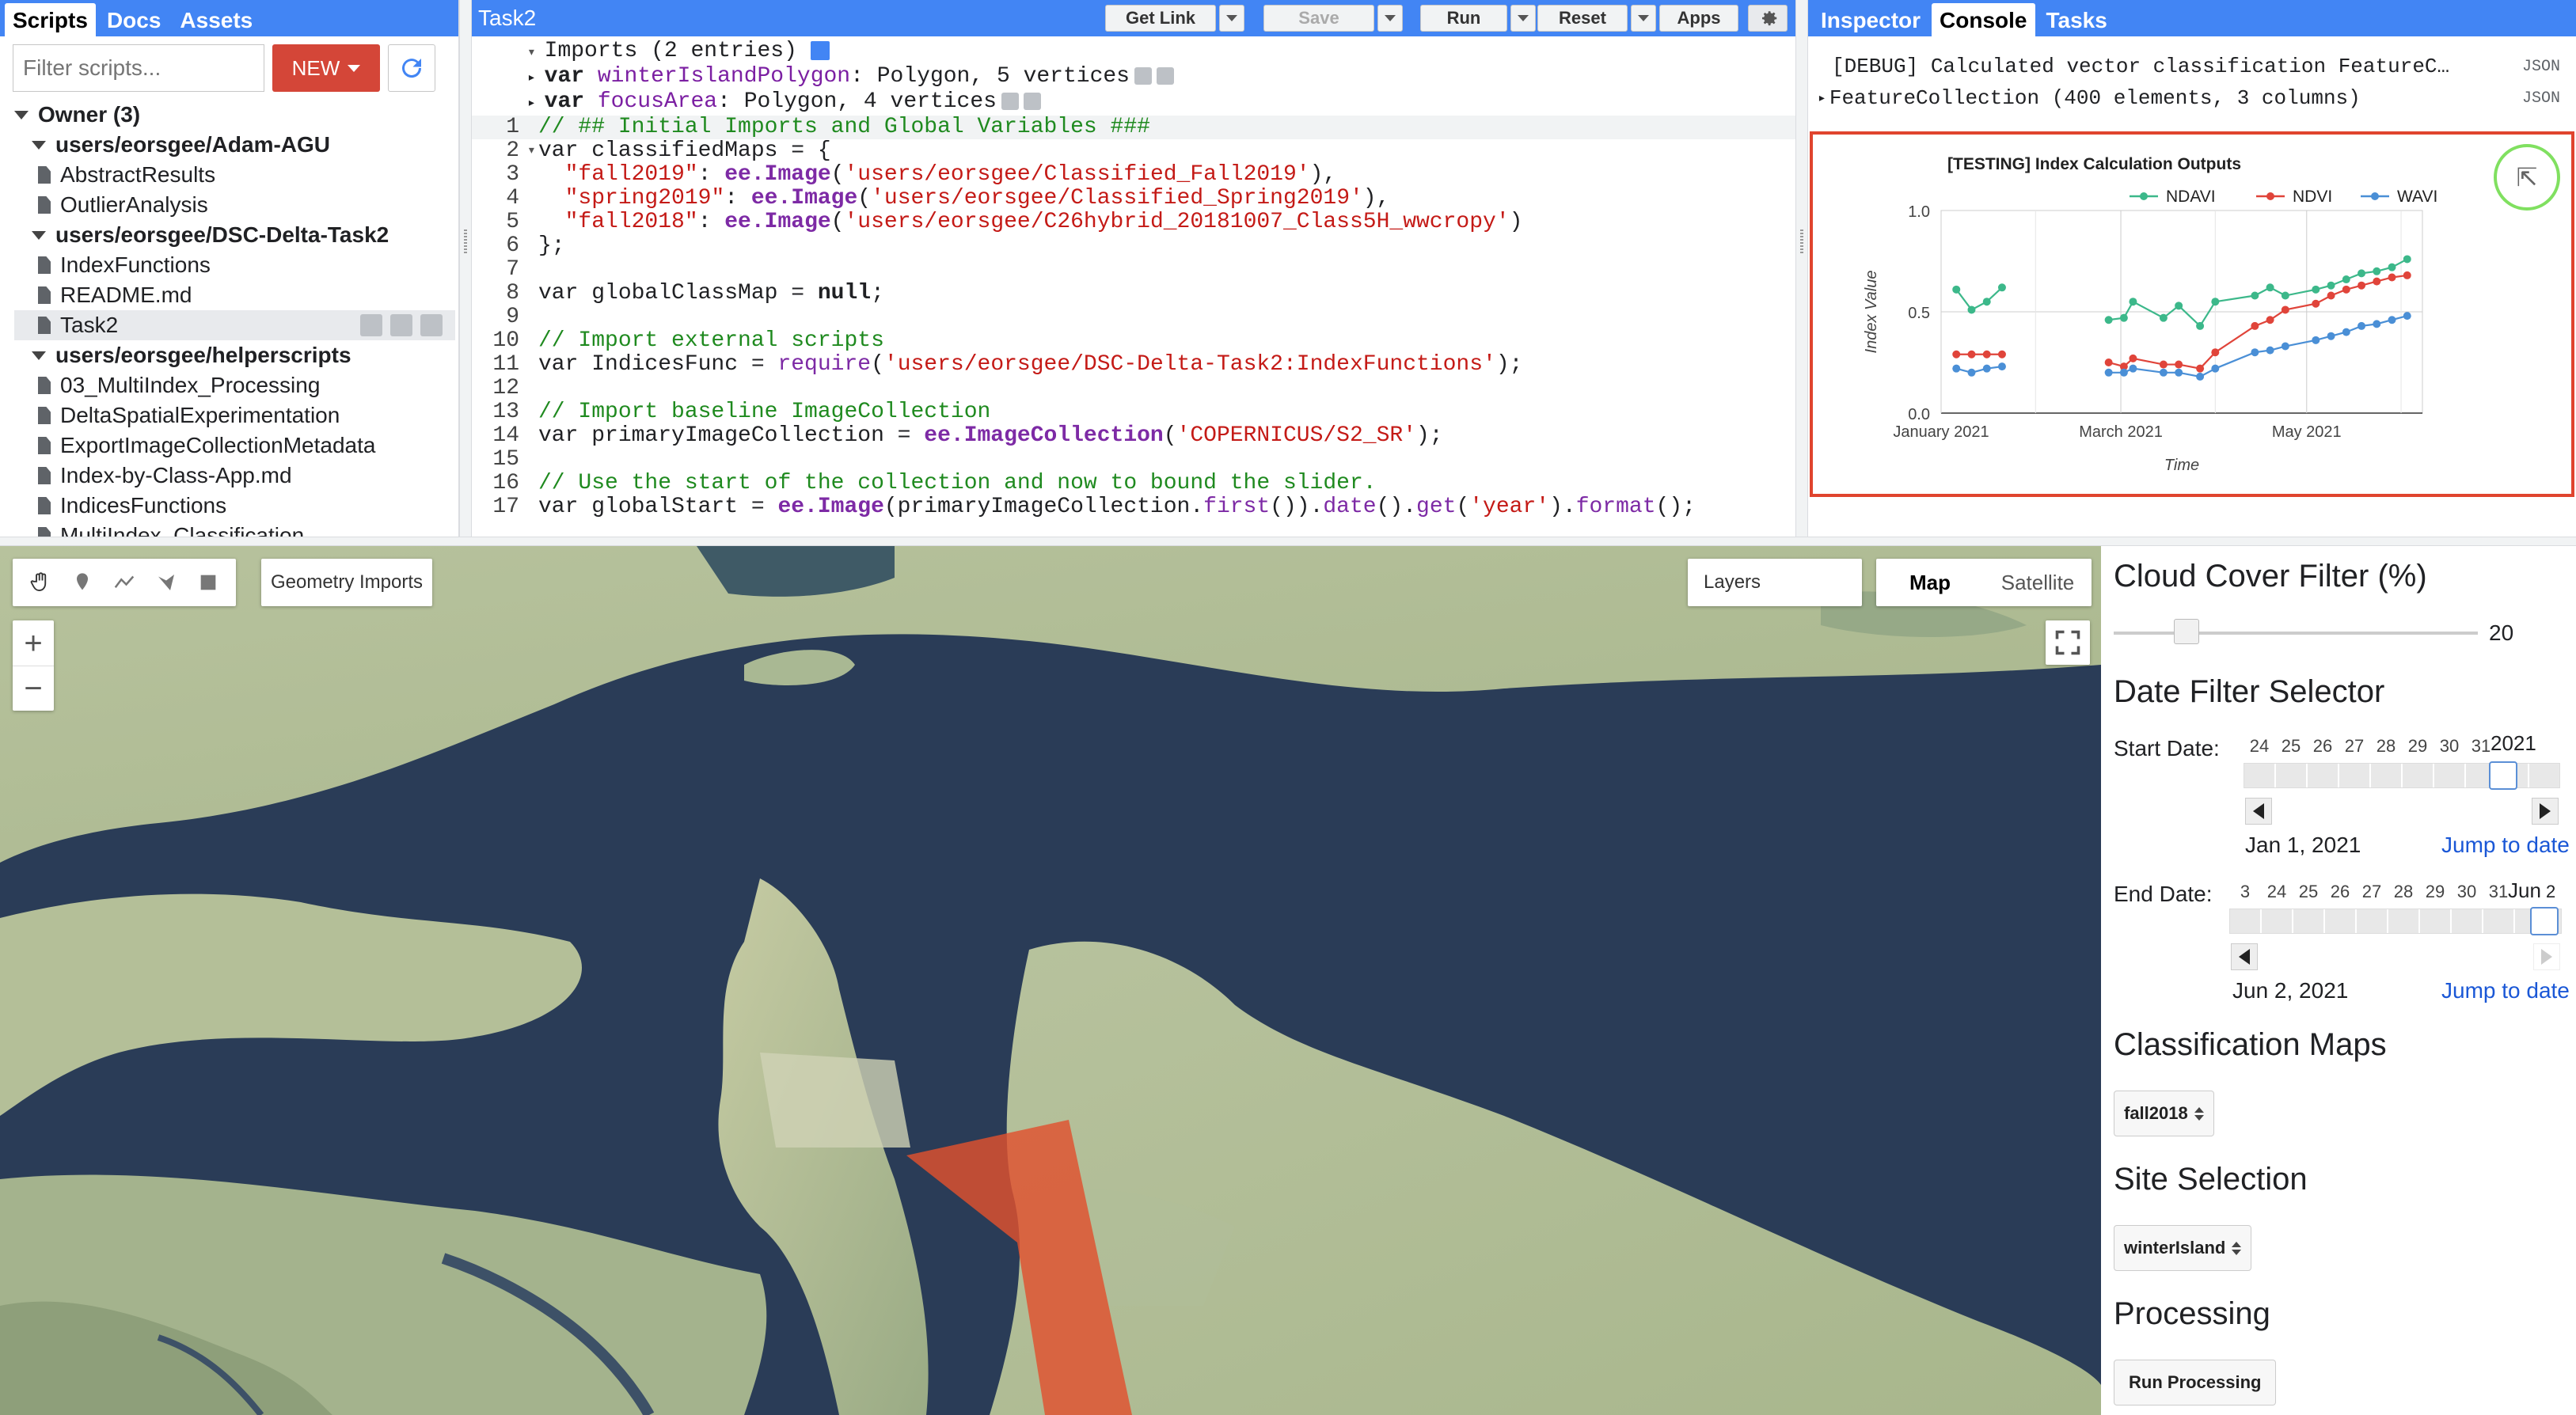 The height and width of the screenshot is (1415, 2576). Describe the element at coordinates (236, 235) in the screenshot. I see `script-folder-item: users/eorsgee/DSC-Delta-Task2` at that location.